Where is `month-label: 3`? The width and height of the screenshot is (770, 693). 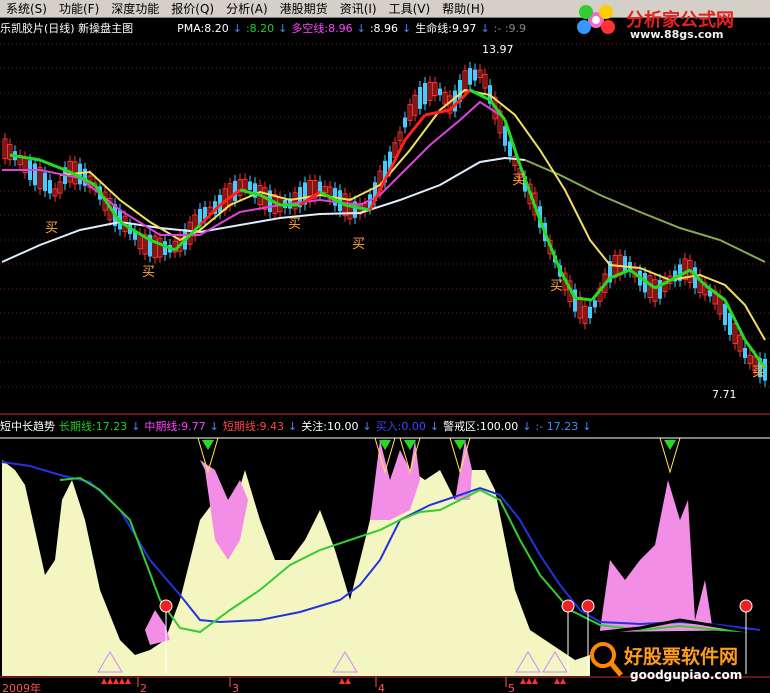 month-label: 3 is located at coordinates (235, 687).